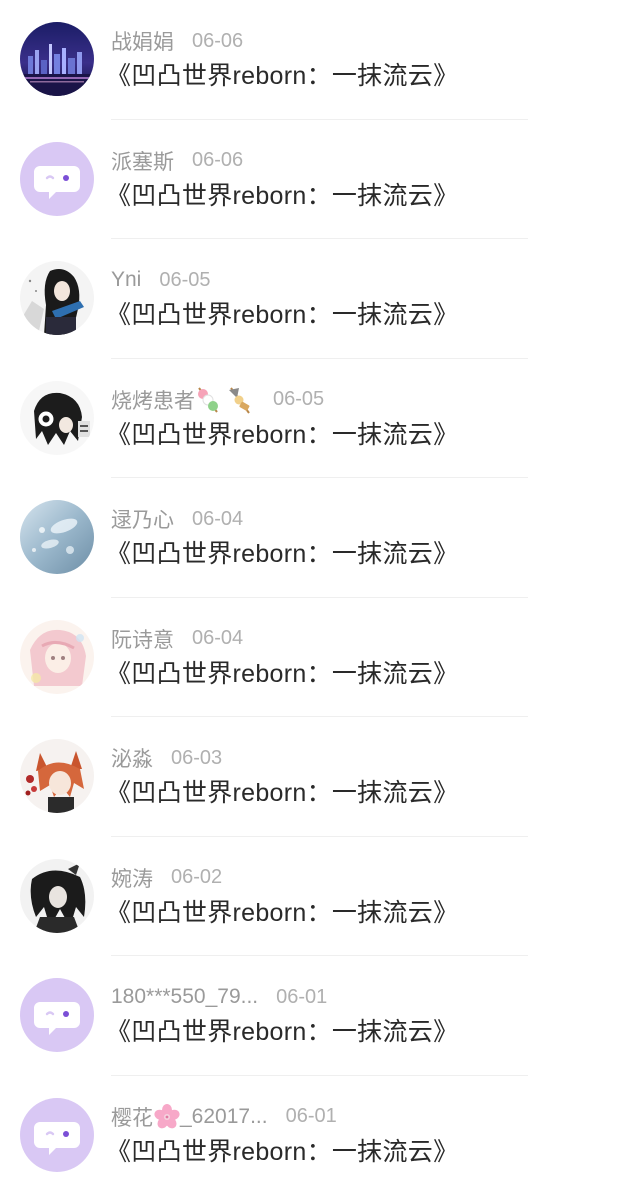 Image resolution: width=640 pixels, height=1195 pixels. What do you see at coordinates (167, 1117) in the screenshot?
I see `cherry-blossom-emoji-icon` at bounding box center [167, 1117].